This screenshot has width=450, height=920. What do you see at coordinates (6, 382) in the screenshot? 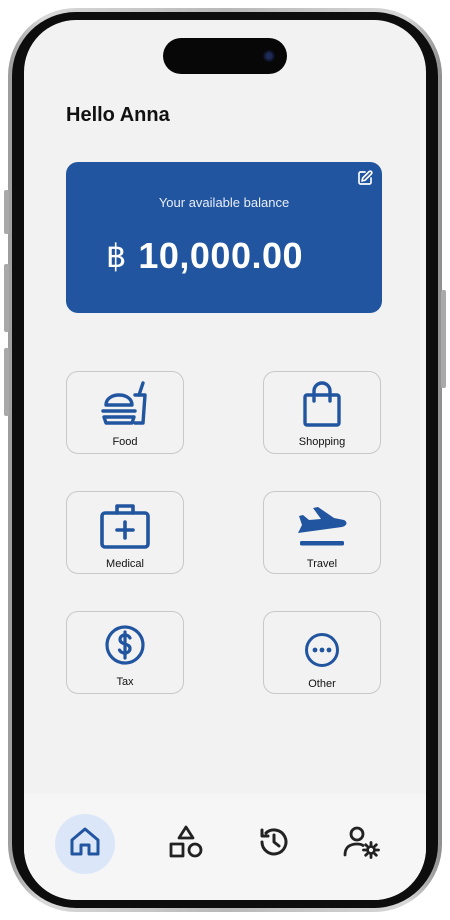
I see `volume-down-button` at bounding box center [6, 382].